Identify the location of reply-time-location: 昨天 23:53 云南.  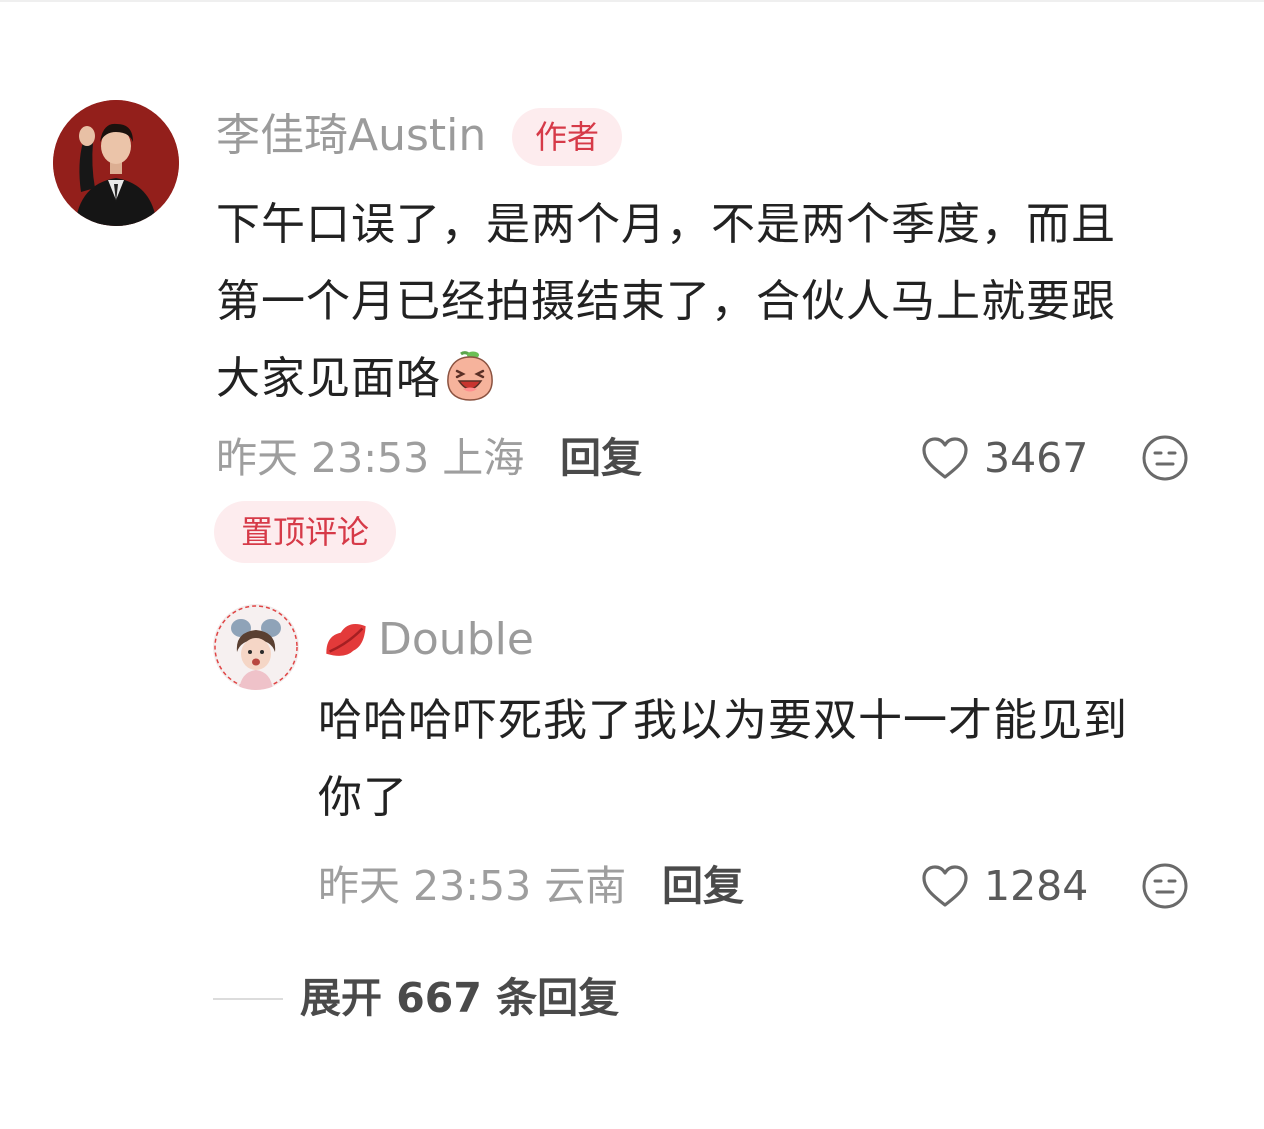
(472, 886).